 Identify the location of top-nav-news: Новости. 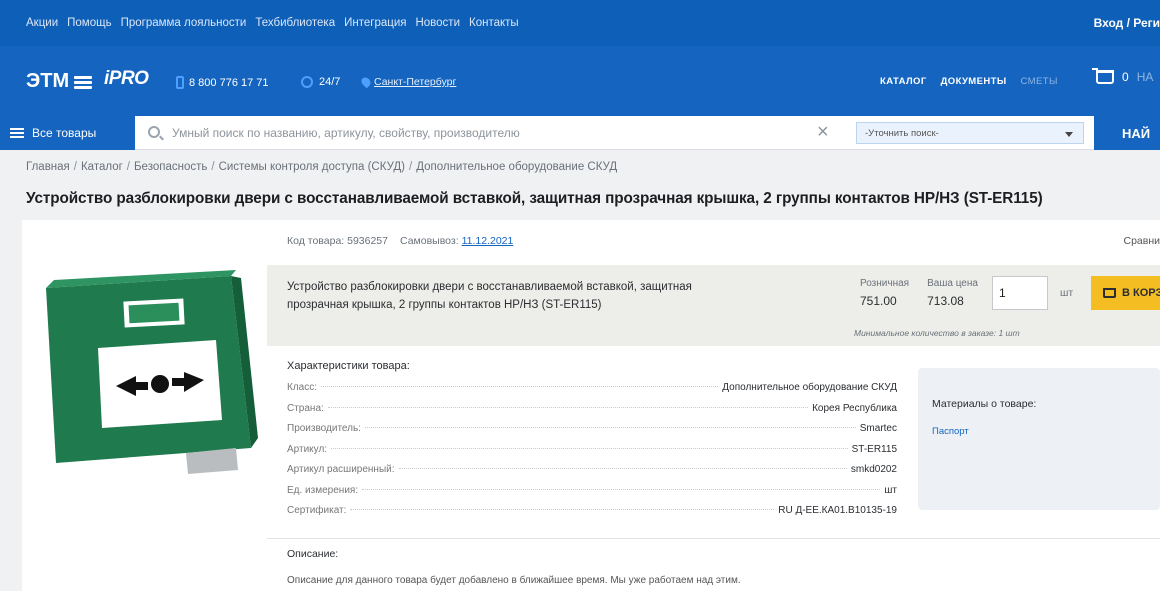
(437, 23).